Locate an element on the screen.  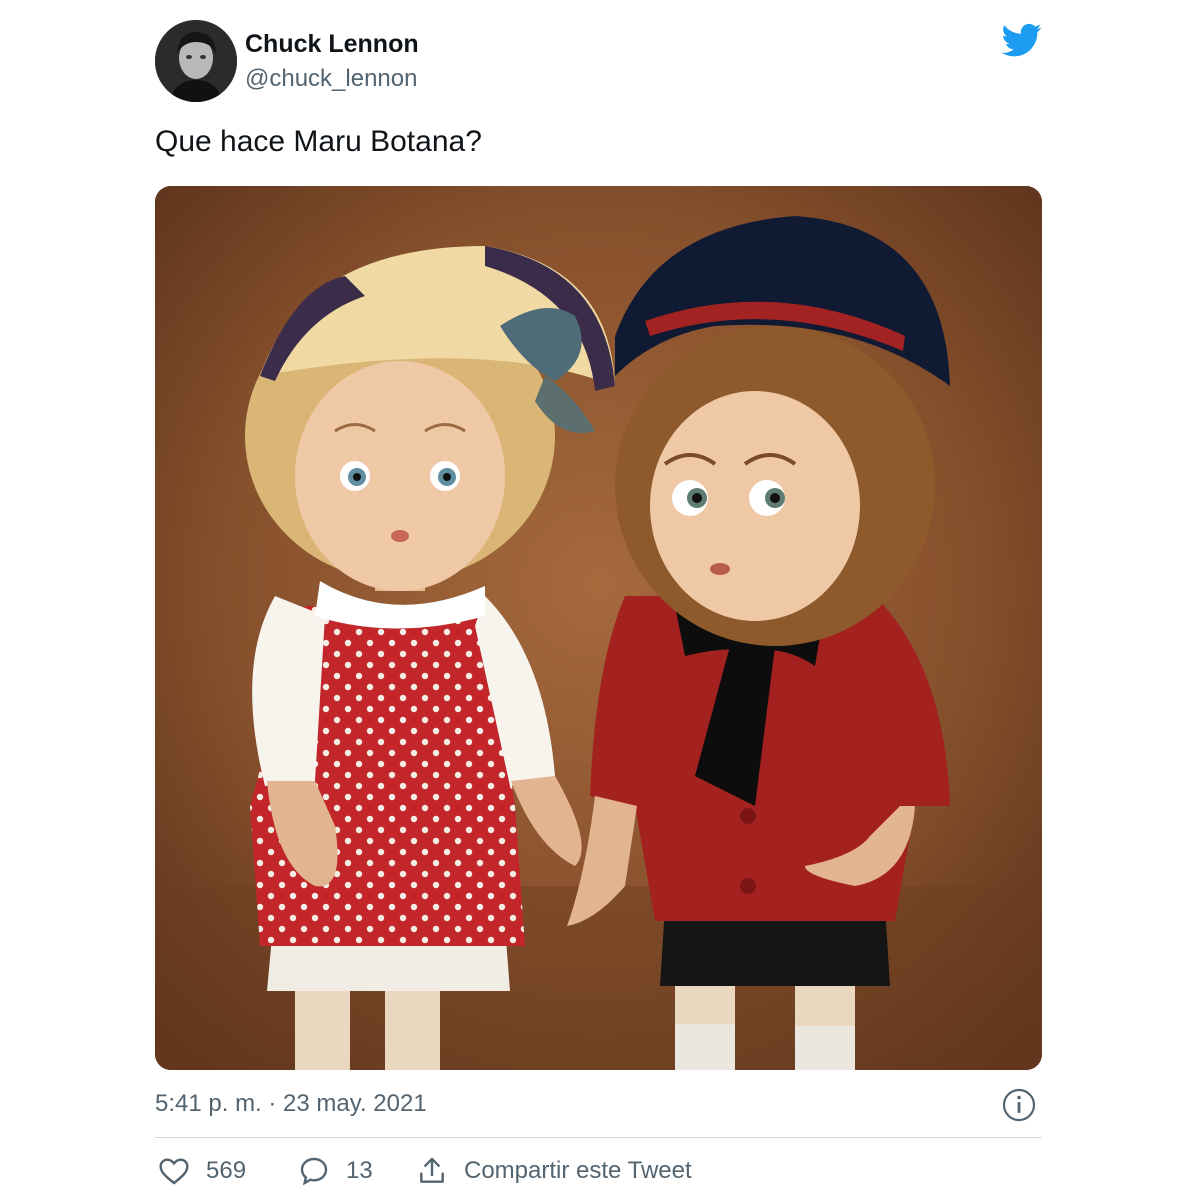
twitter-bird-icon is located at coordinates (1022, 40).